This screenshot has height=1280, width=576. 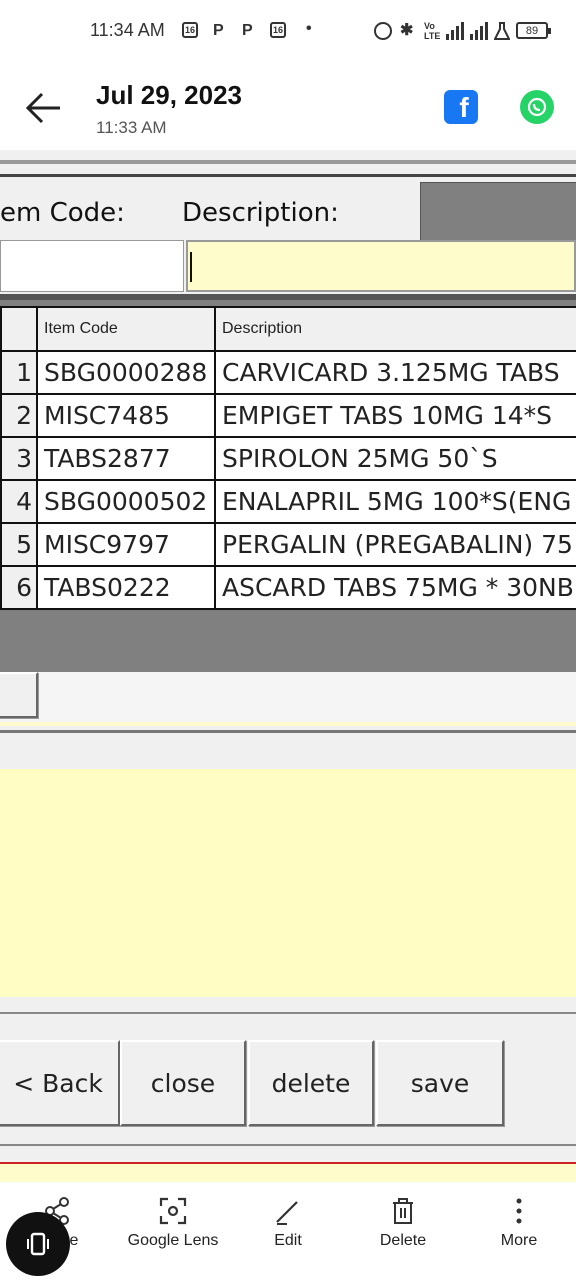 What do you see at coordinates (440, 1083) in the screenshot?
I see `save-button: save` at bounding box center [440, 1083].